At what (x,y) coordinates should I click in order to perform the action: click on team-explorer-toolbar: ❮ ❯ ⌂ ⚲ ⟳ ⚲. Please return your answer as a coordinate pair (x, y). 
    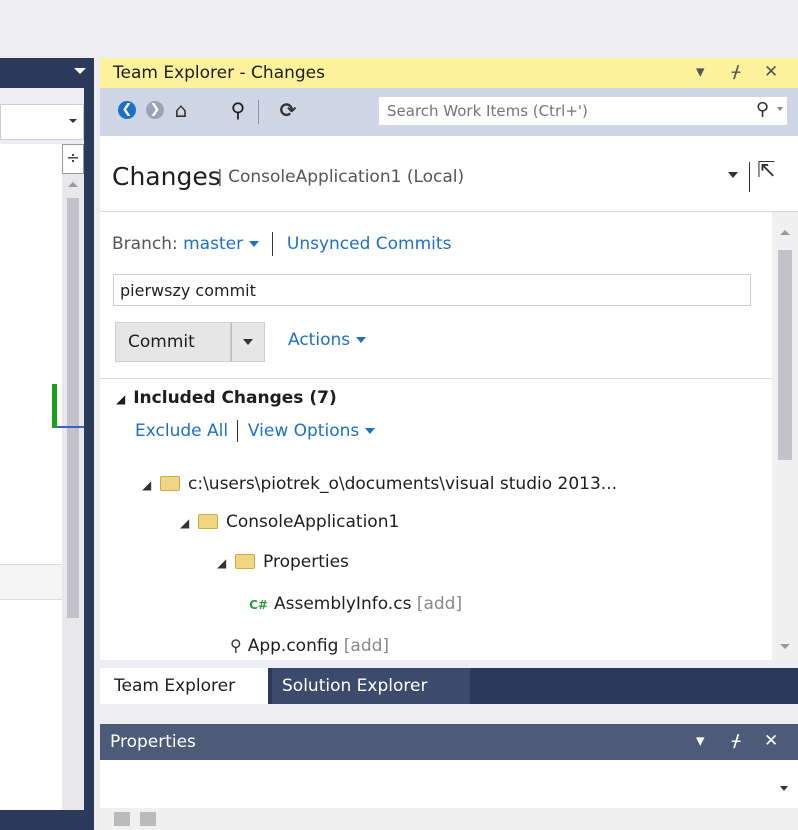
    Looking at the image, I should click on (449, 112).